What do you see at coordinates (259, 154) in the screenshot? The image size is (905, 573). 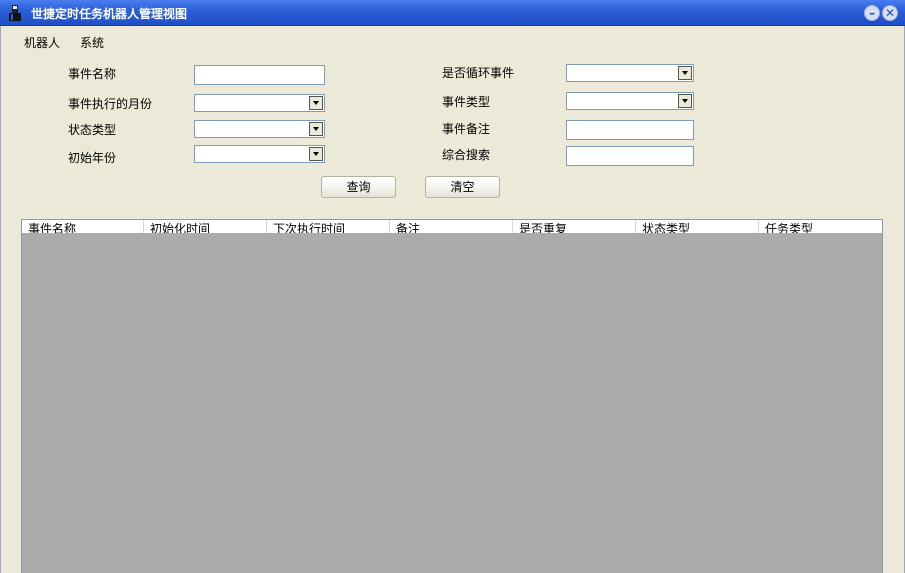 I see `init-year-select` at bounding box center [259, 154].